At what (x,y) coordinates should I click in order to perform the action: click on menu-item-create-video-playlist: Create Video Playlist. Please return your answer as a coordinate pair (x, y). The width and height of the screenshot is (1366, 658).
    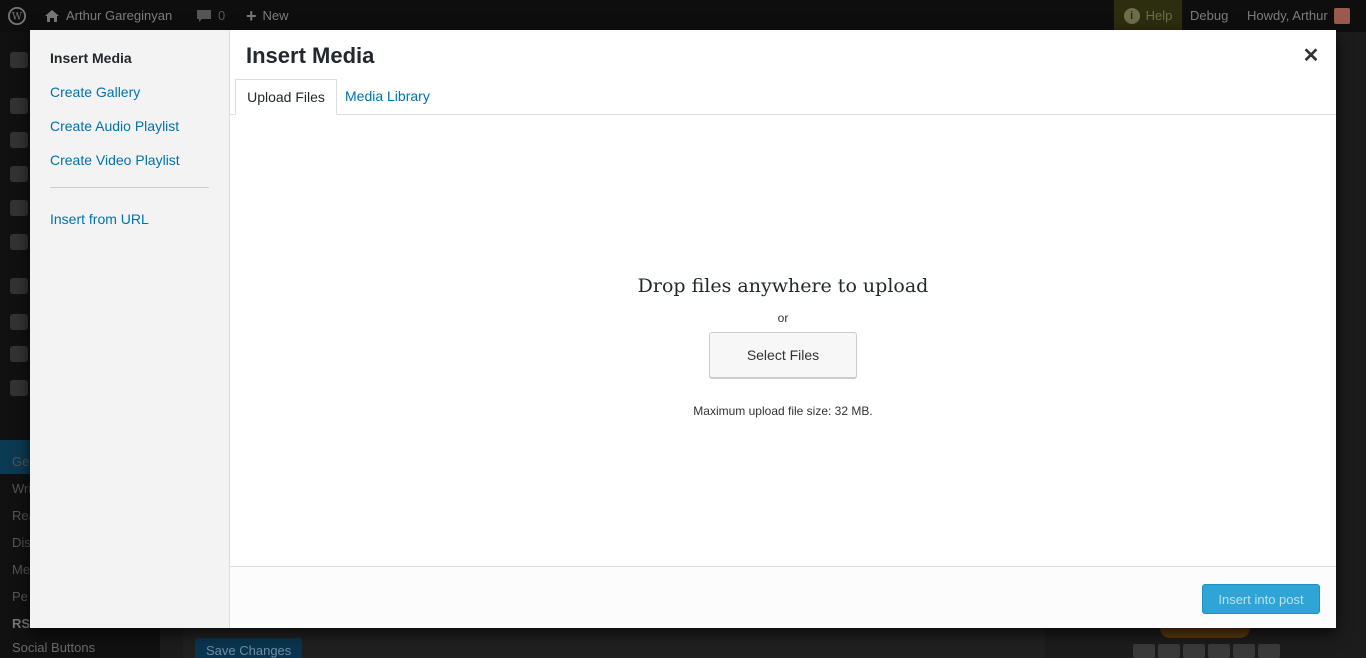
    Looking at the image, I should click on (115, 160).